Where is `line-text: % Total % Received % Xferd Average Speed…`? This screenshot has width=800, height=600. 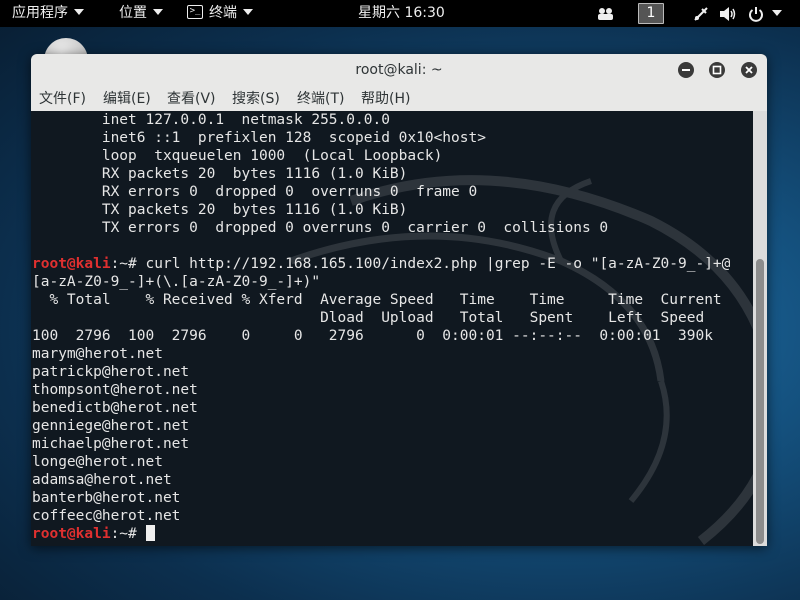
line-text: % Total % Received % Xferd Average Speed… is located at coordinates (377, 300).